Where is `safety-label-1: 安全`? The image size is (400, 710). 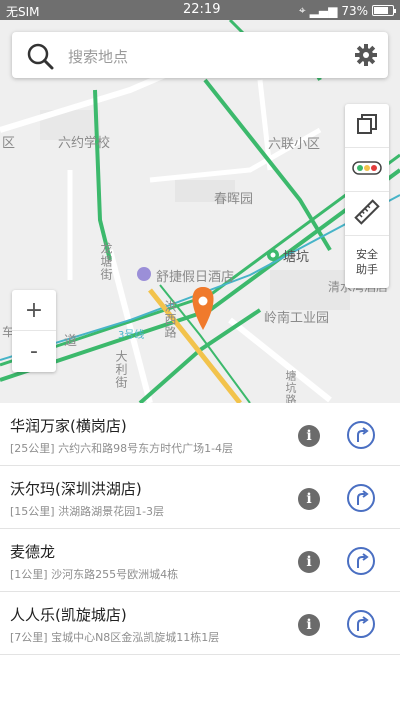
safety-label-1: 安全 is located at coordinates (367, 254).